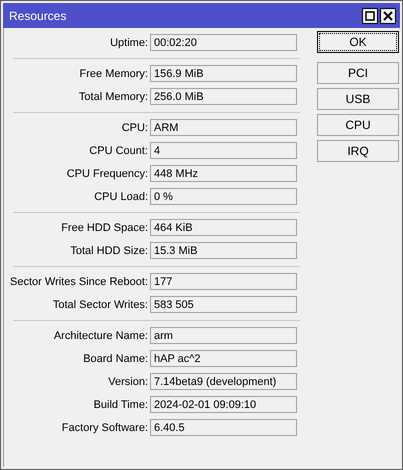  What do you see at coordinates (118, 150) in the screenshot?
I see `field-label: CPU Count:` at bounding box center [118, 150].